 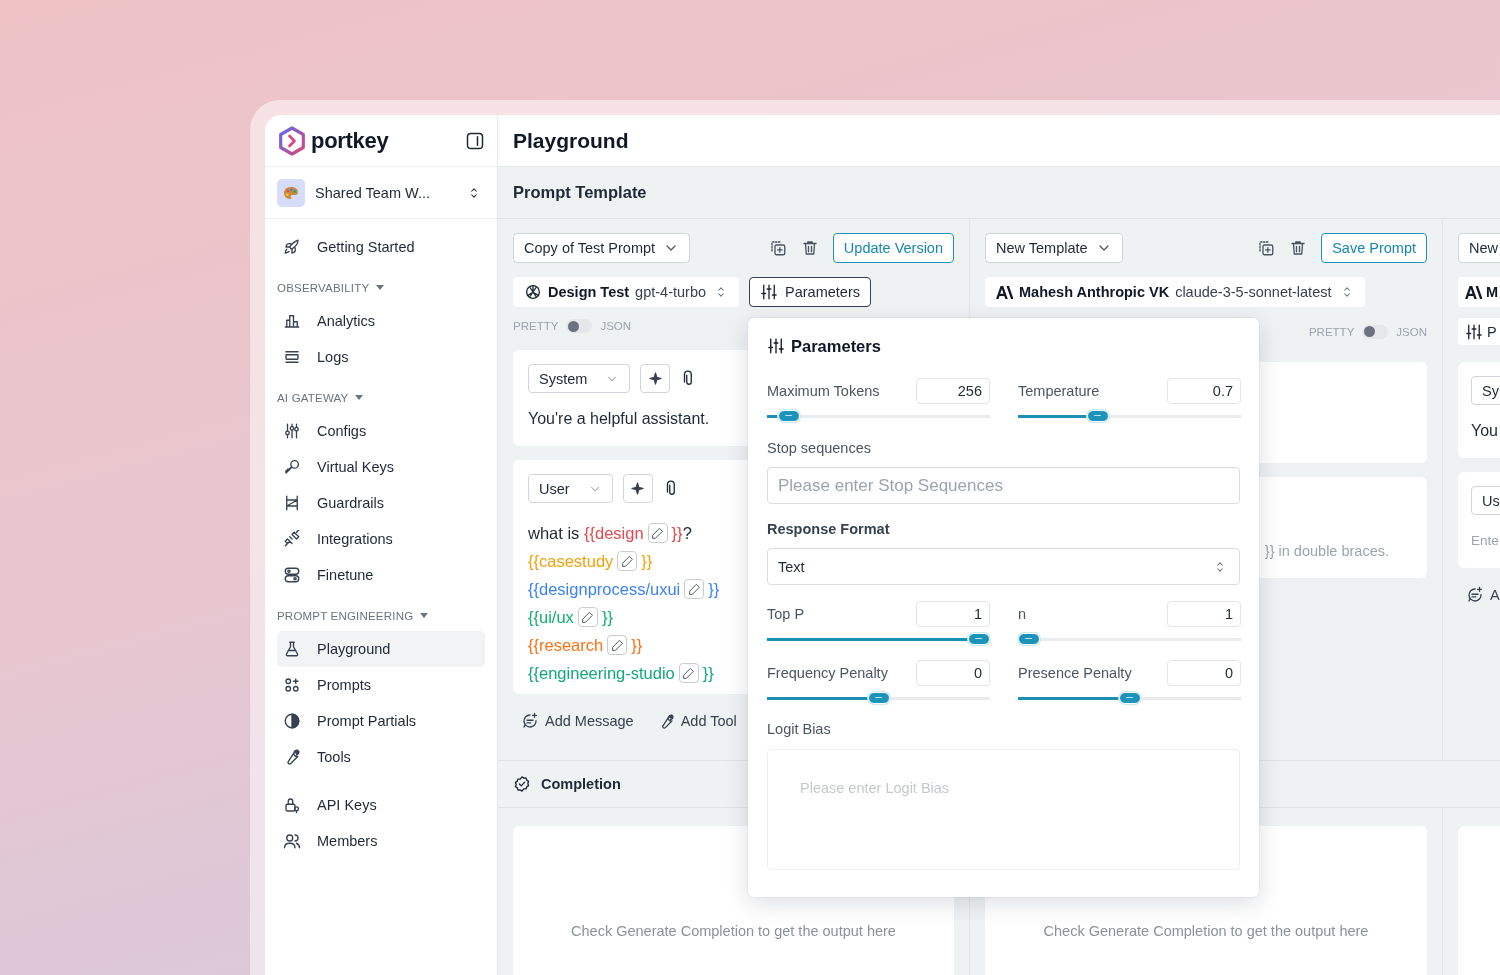 What do you see at coordinates (313, 398) in the screenshot?
I see `section-heading: AI GATEWAY` at bounding box center [313, 398].